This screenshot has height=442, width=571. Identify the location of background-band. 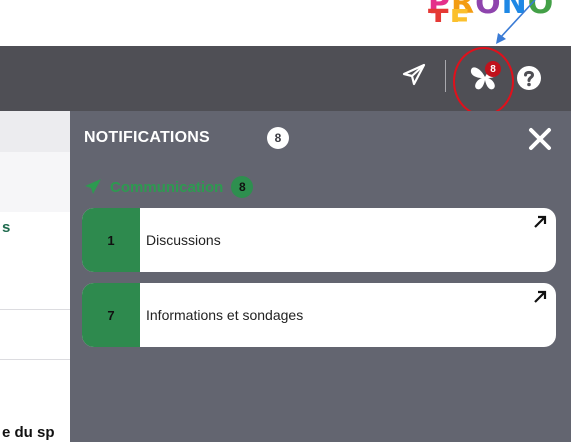
(35, 131).